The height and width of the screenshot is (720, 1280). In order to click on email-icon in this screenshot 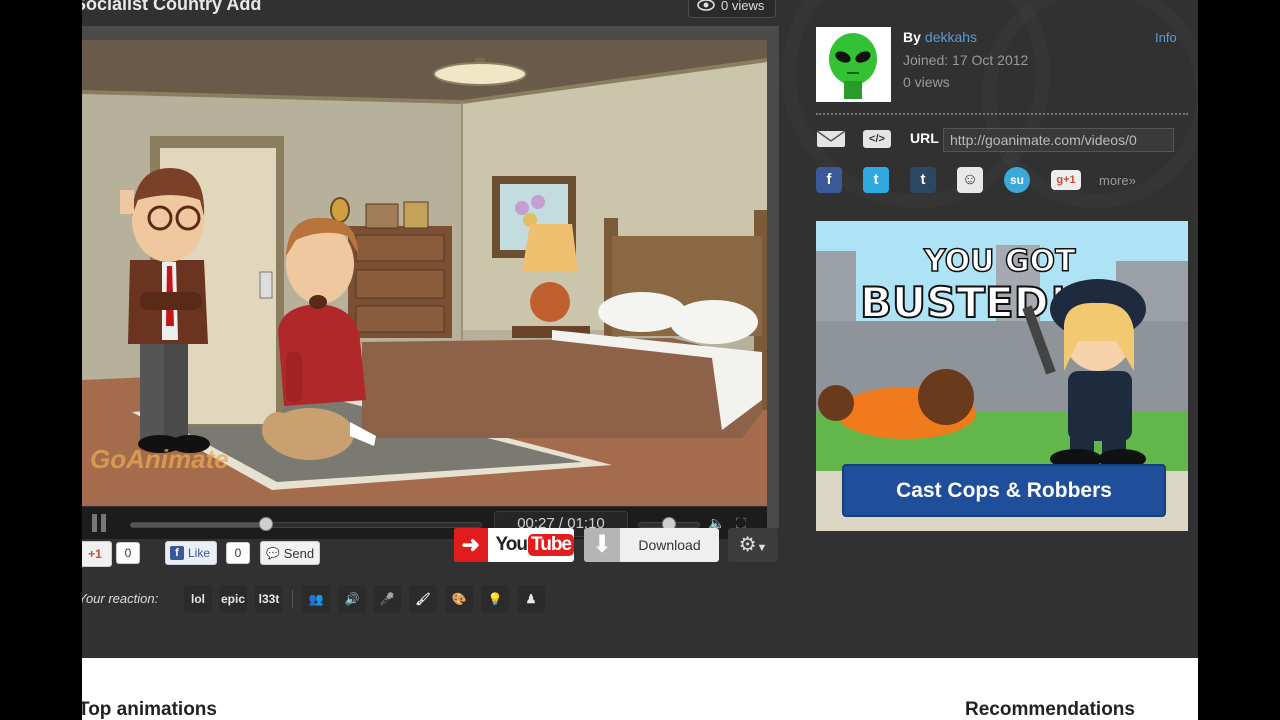, I will do `click(831, 139)`.